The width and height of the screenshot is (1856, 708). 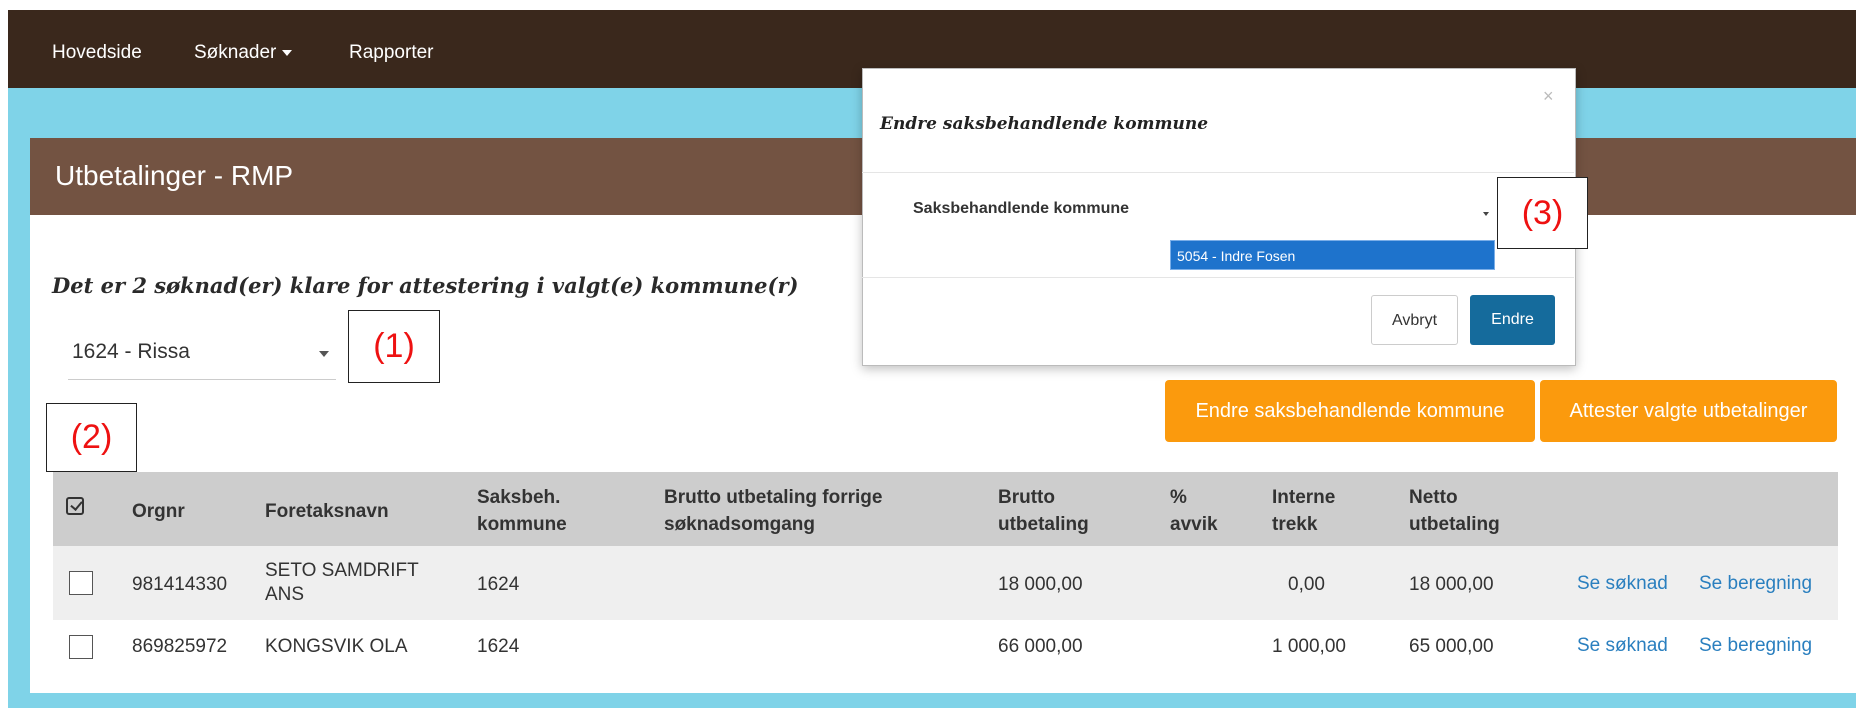 What do you see at coordinates (327, 511) in the screenshot?
I see `th-company-name: Foretaksnavn` at bounding box center [327, 511].